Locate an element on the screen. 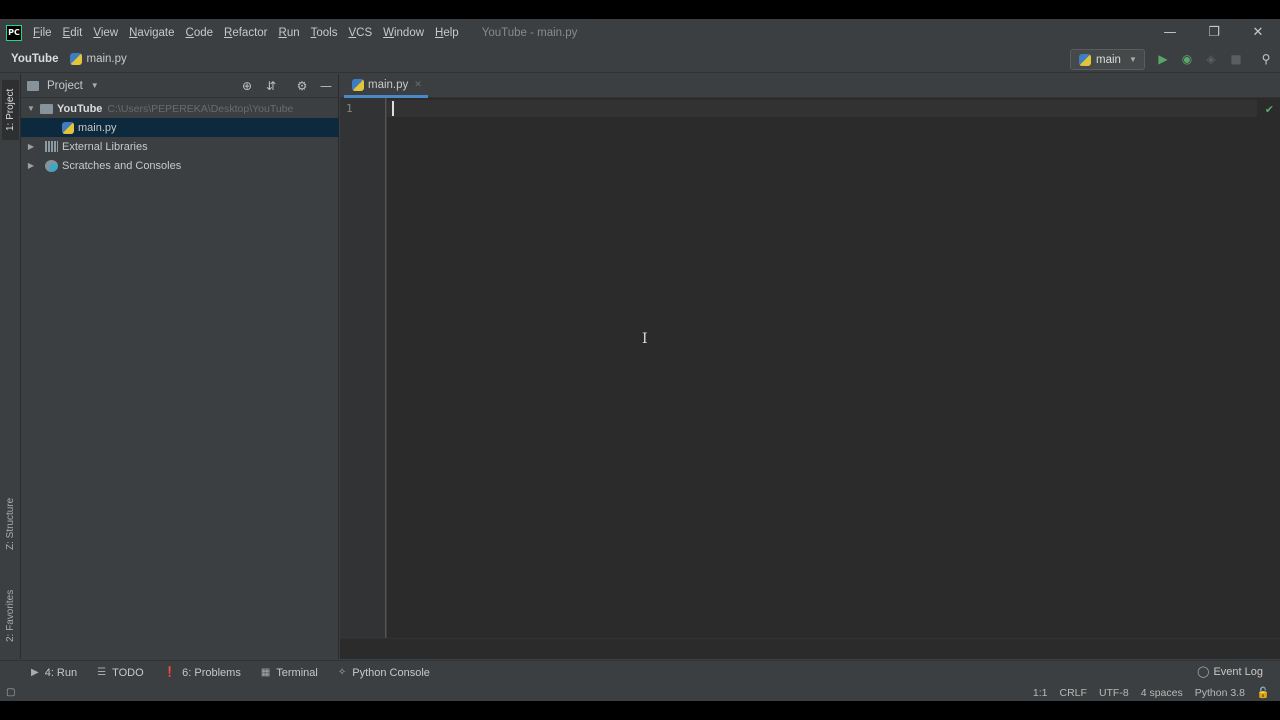 This screenshot has height=720, width=1280. run-tool-label: 4: Run is located at coordinates (61, 672).